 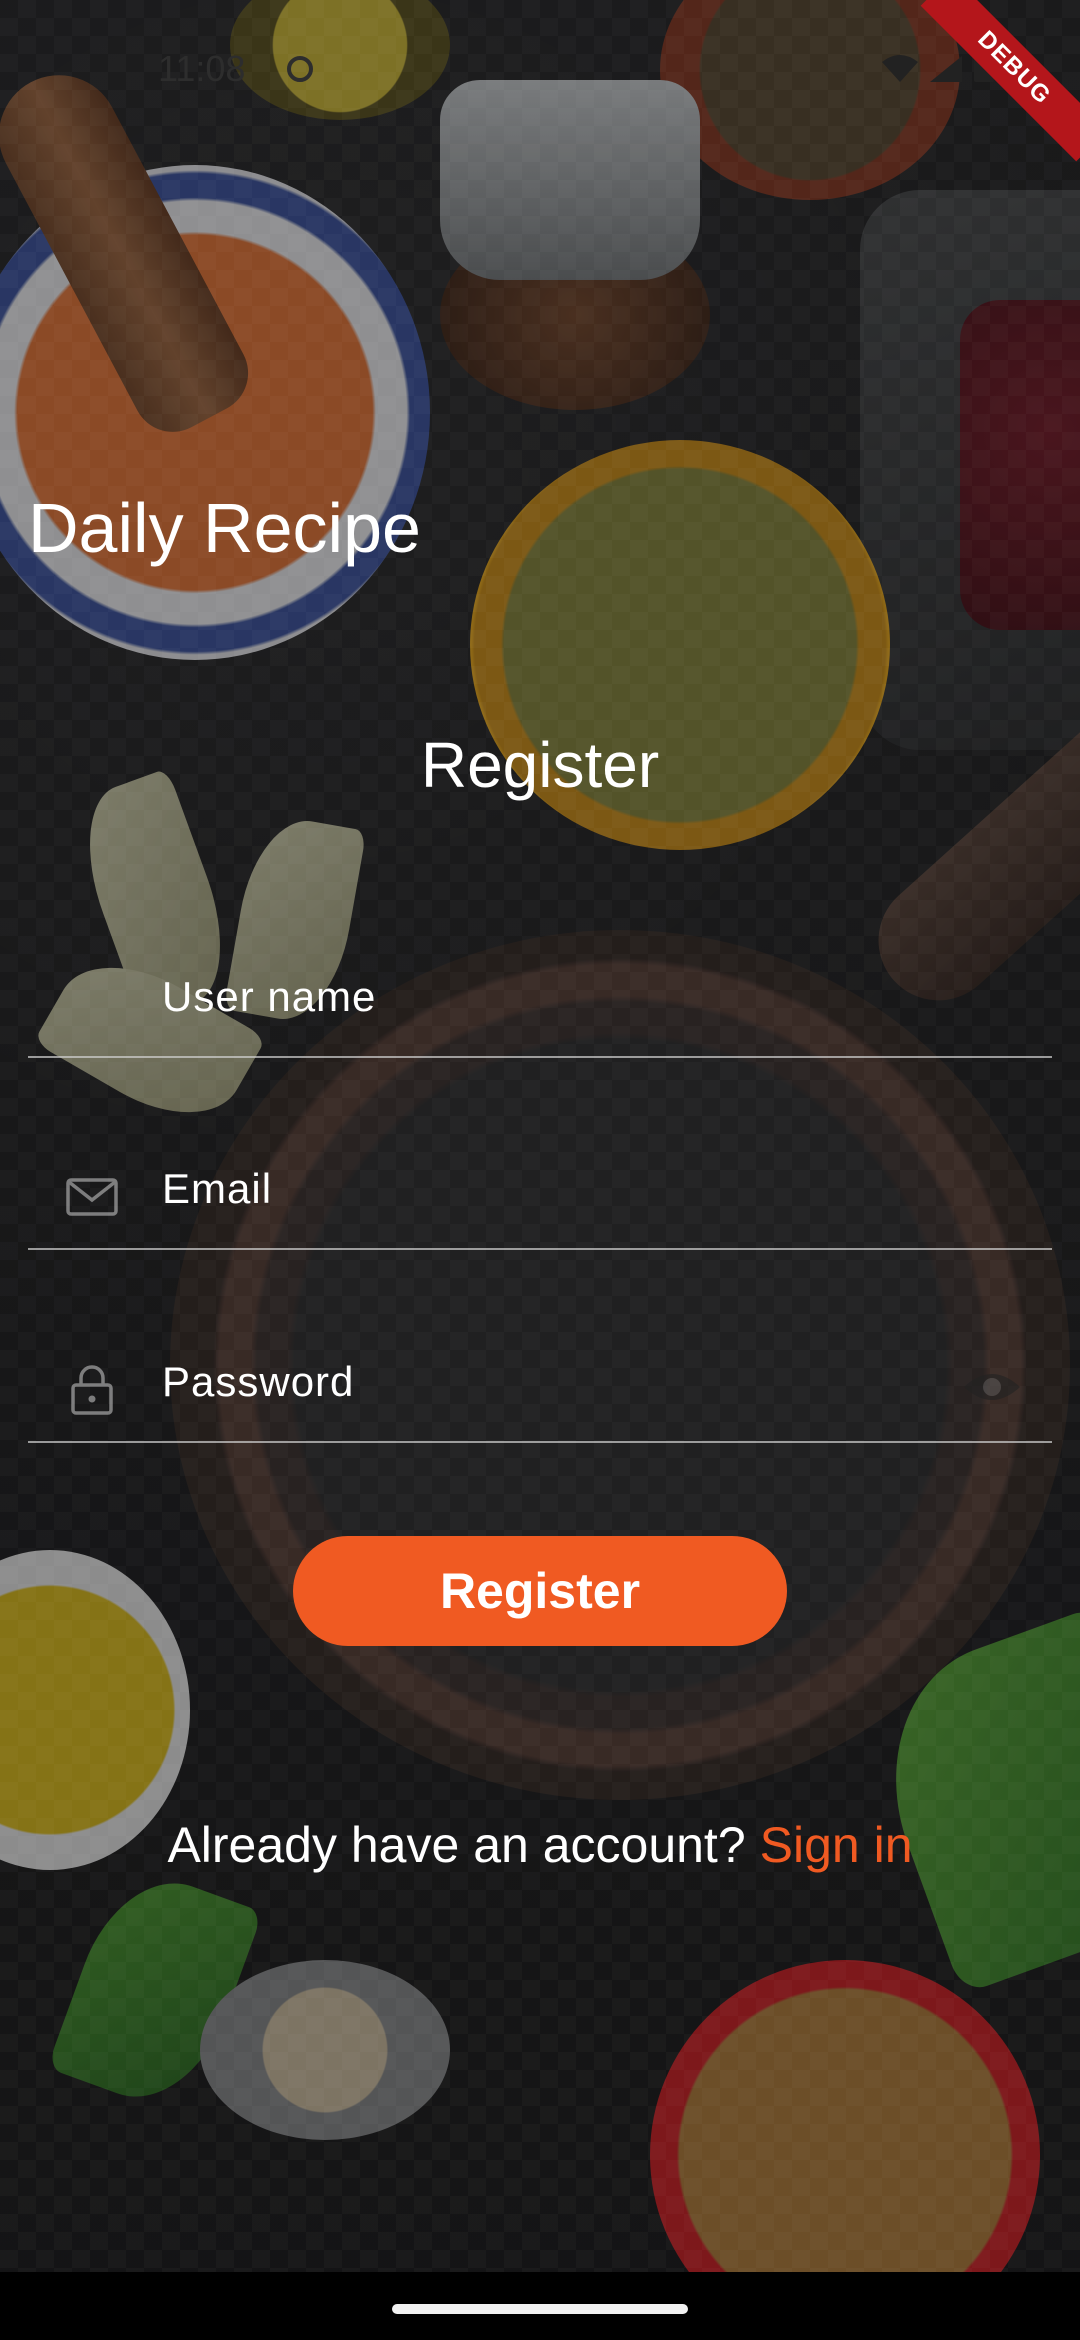 I want to click on cellular-signal-icon, so click(x=946, y=69).